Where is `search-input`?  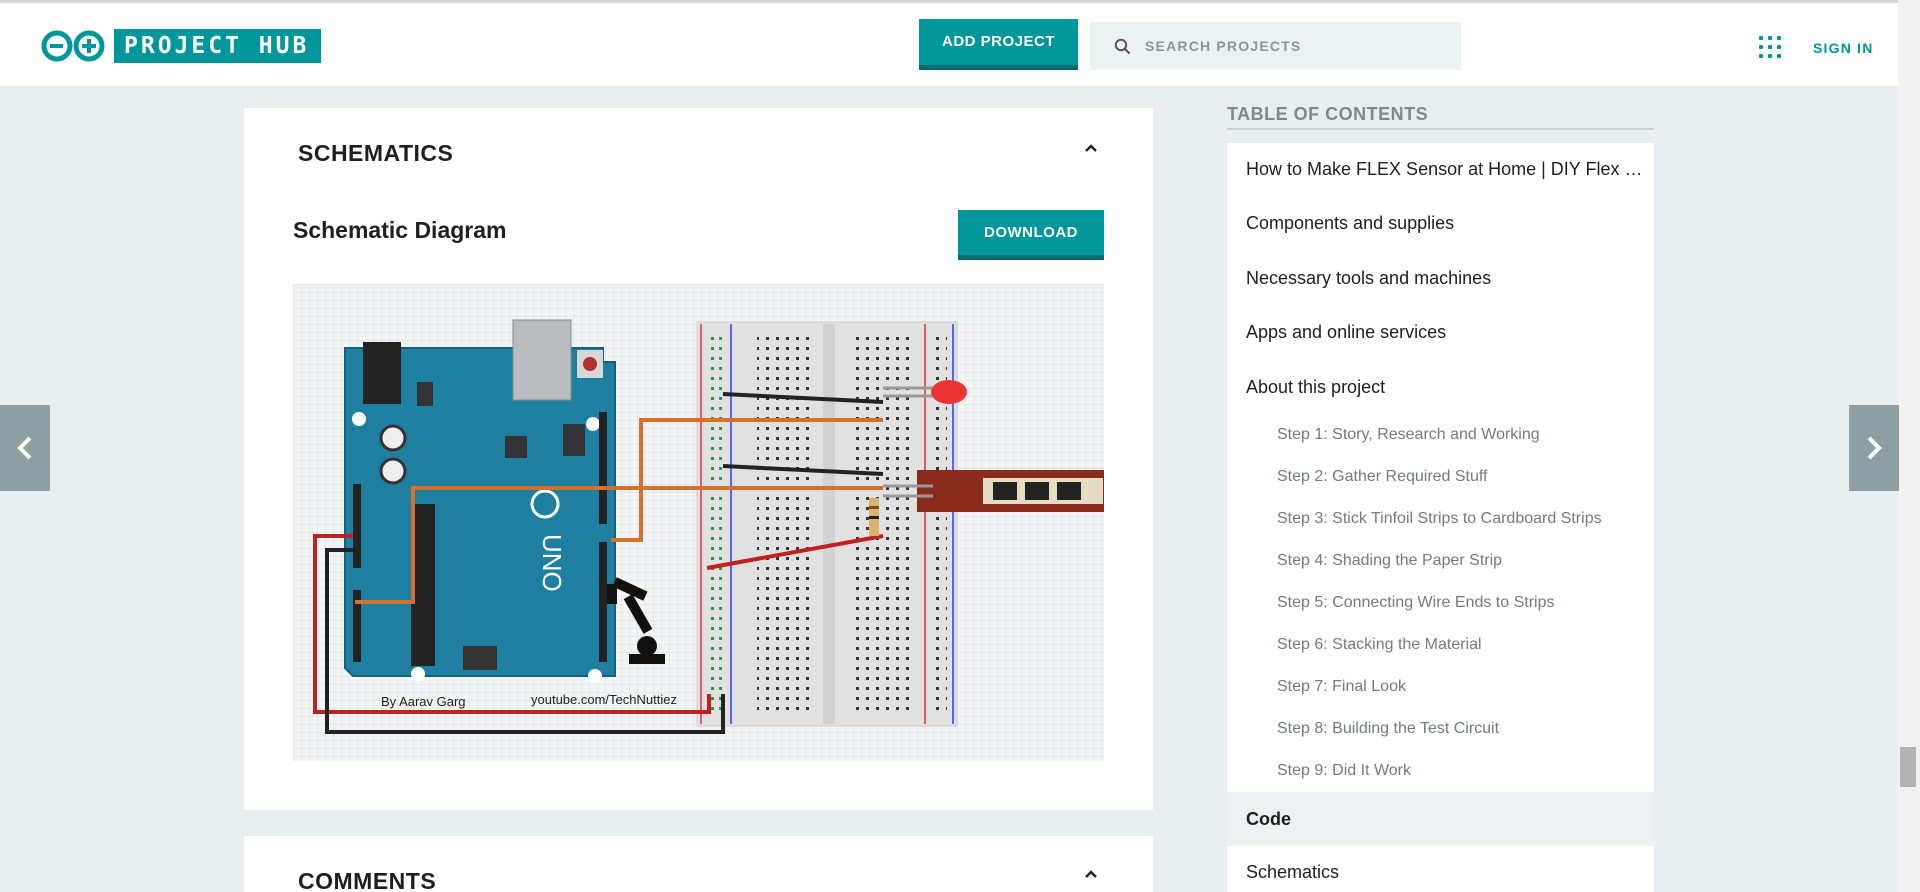
search-input is located at coordinates (1295, 46).